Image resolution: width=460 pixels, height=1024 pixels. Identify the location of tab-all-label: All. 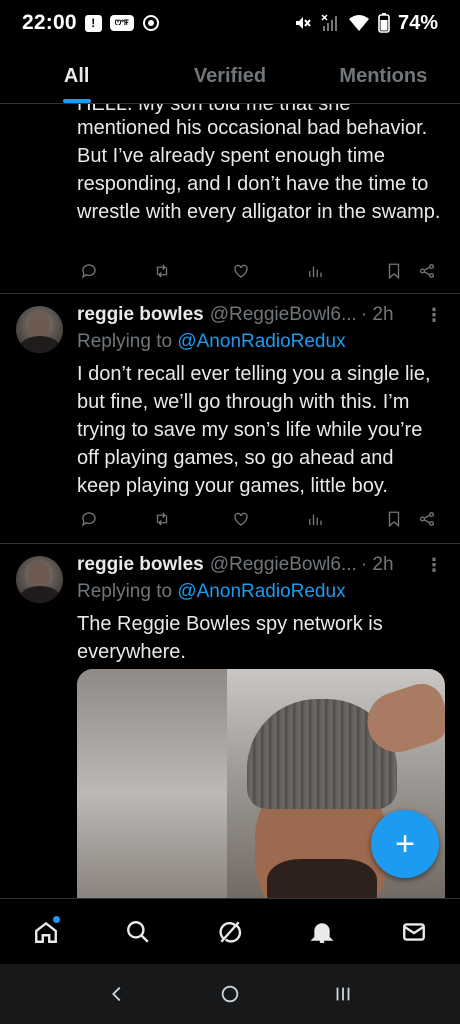
(76, 76).